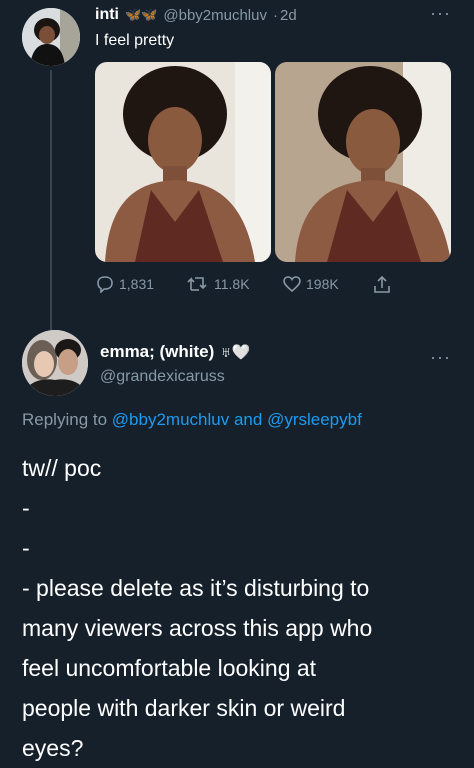  I want to click on photo-2-image, so click(363, 162).